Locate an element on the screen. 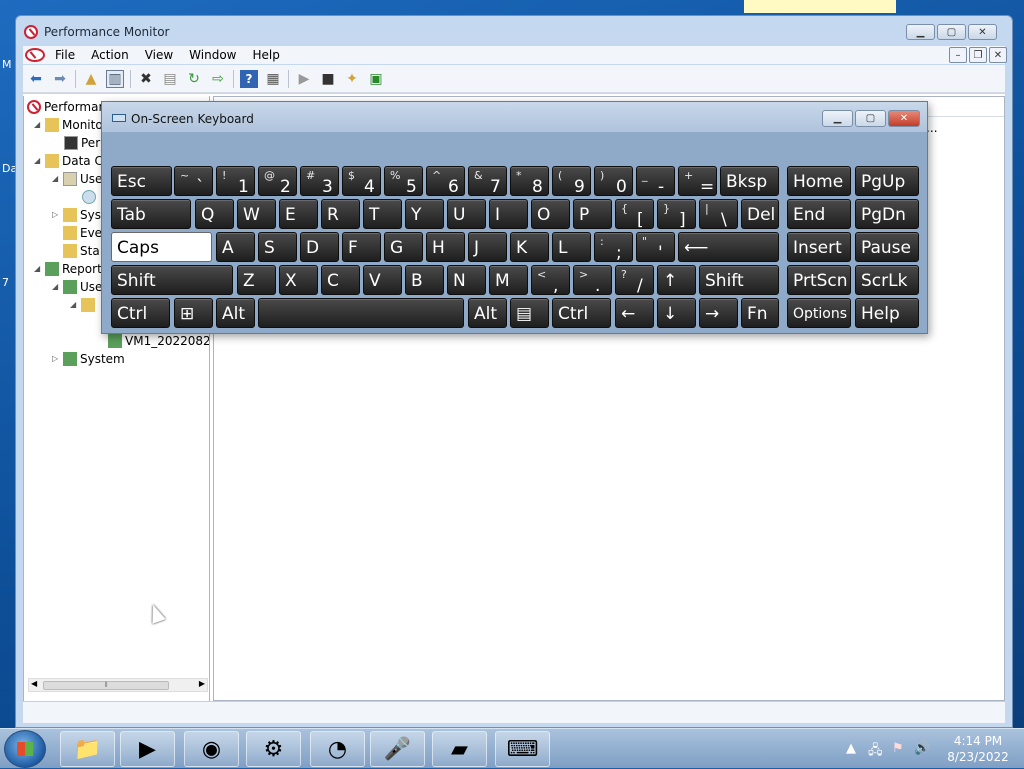 The height and width of the screenshot is (769, 1024). start-button is located at coordinates (25, 749).